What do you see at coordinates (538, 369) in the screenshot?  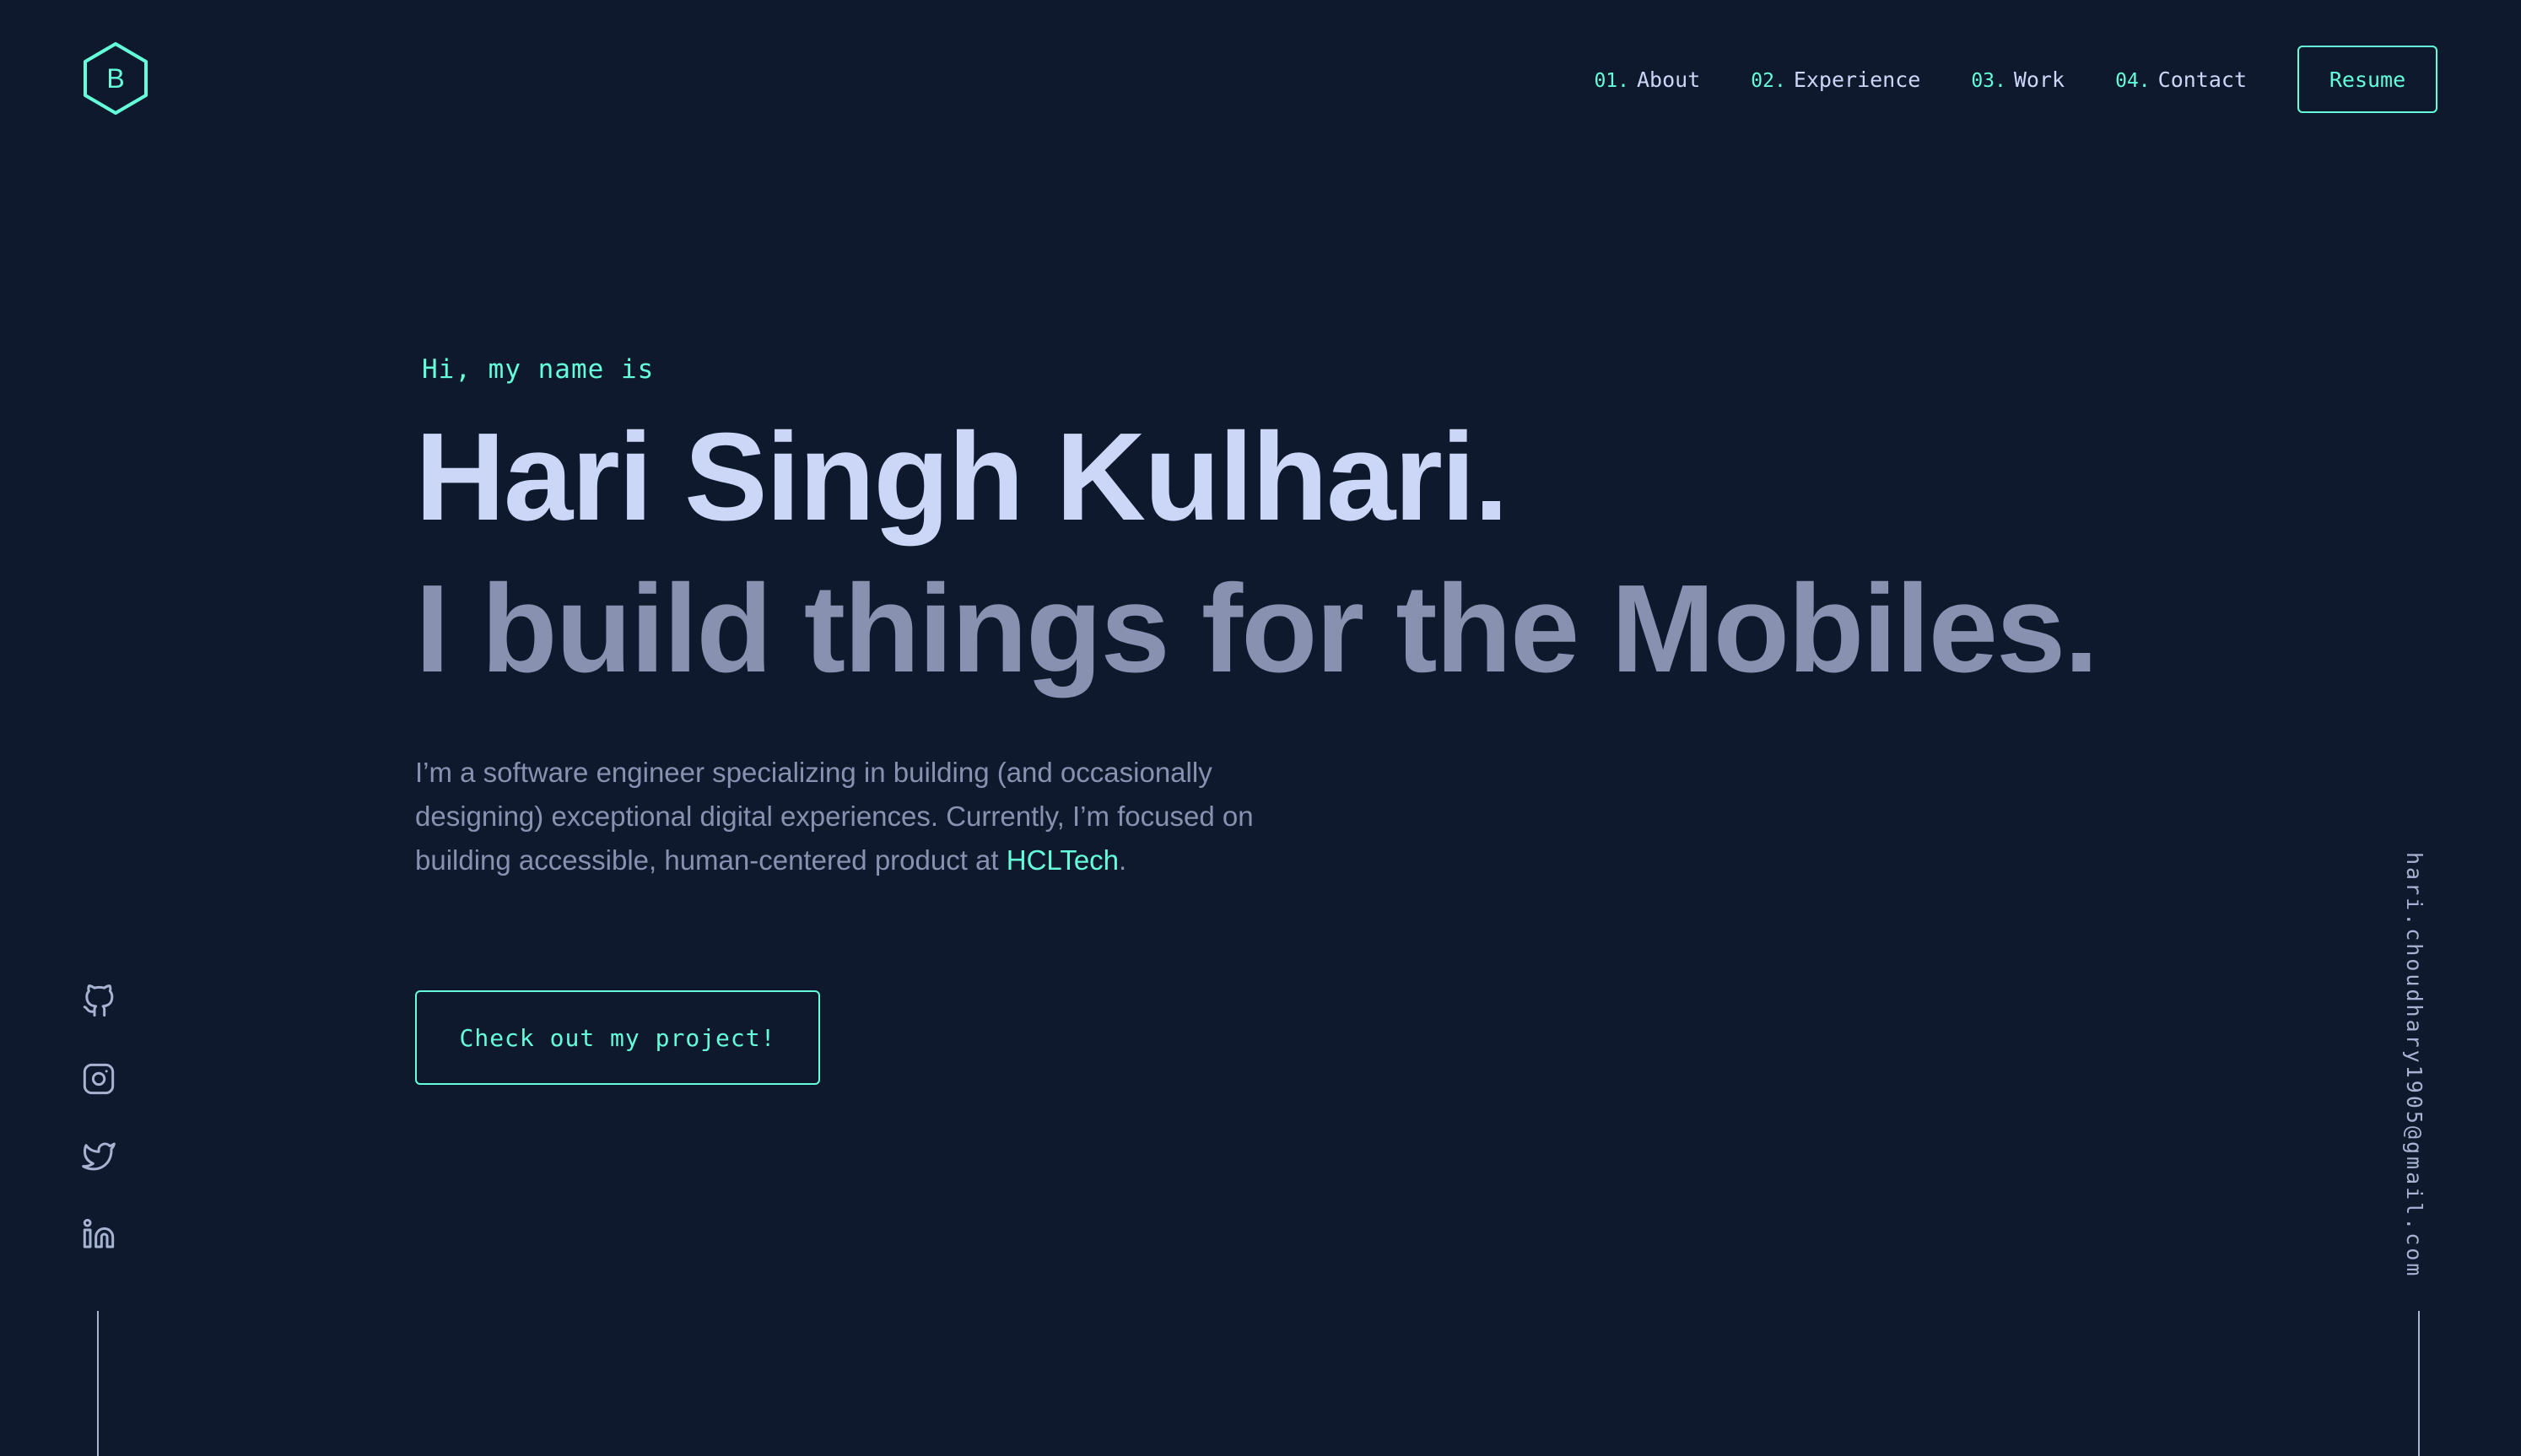 I see `greeting-text: Hi, my name is` at bounding box center [538, 369].